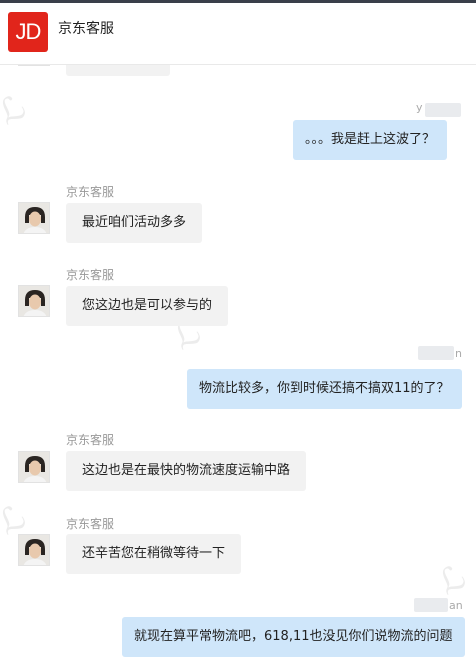 The width and height of the screenshot is (476, 668). What do you see at coordinates (456, 605) in the screenshot?
I see `sender-name-tail: an` at bounding box center [456, 605].